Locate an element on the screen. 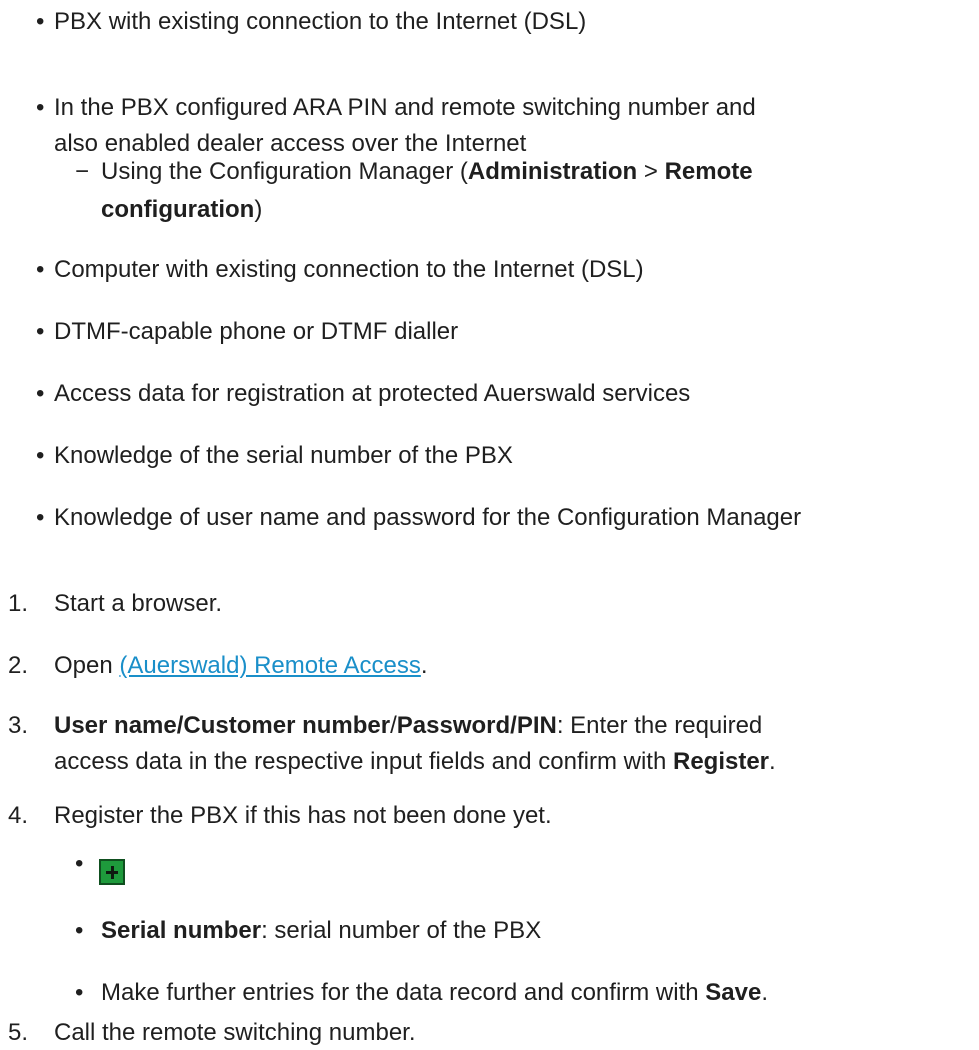 The image size is (979, 1050). step-number: 2. is located at coordinates (18, 665).